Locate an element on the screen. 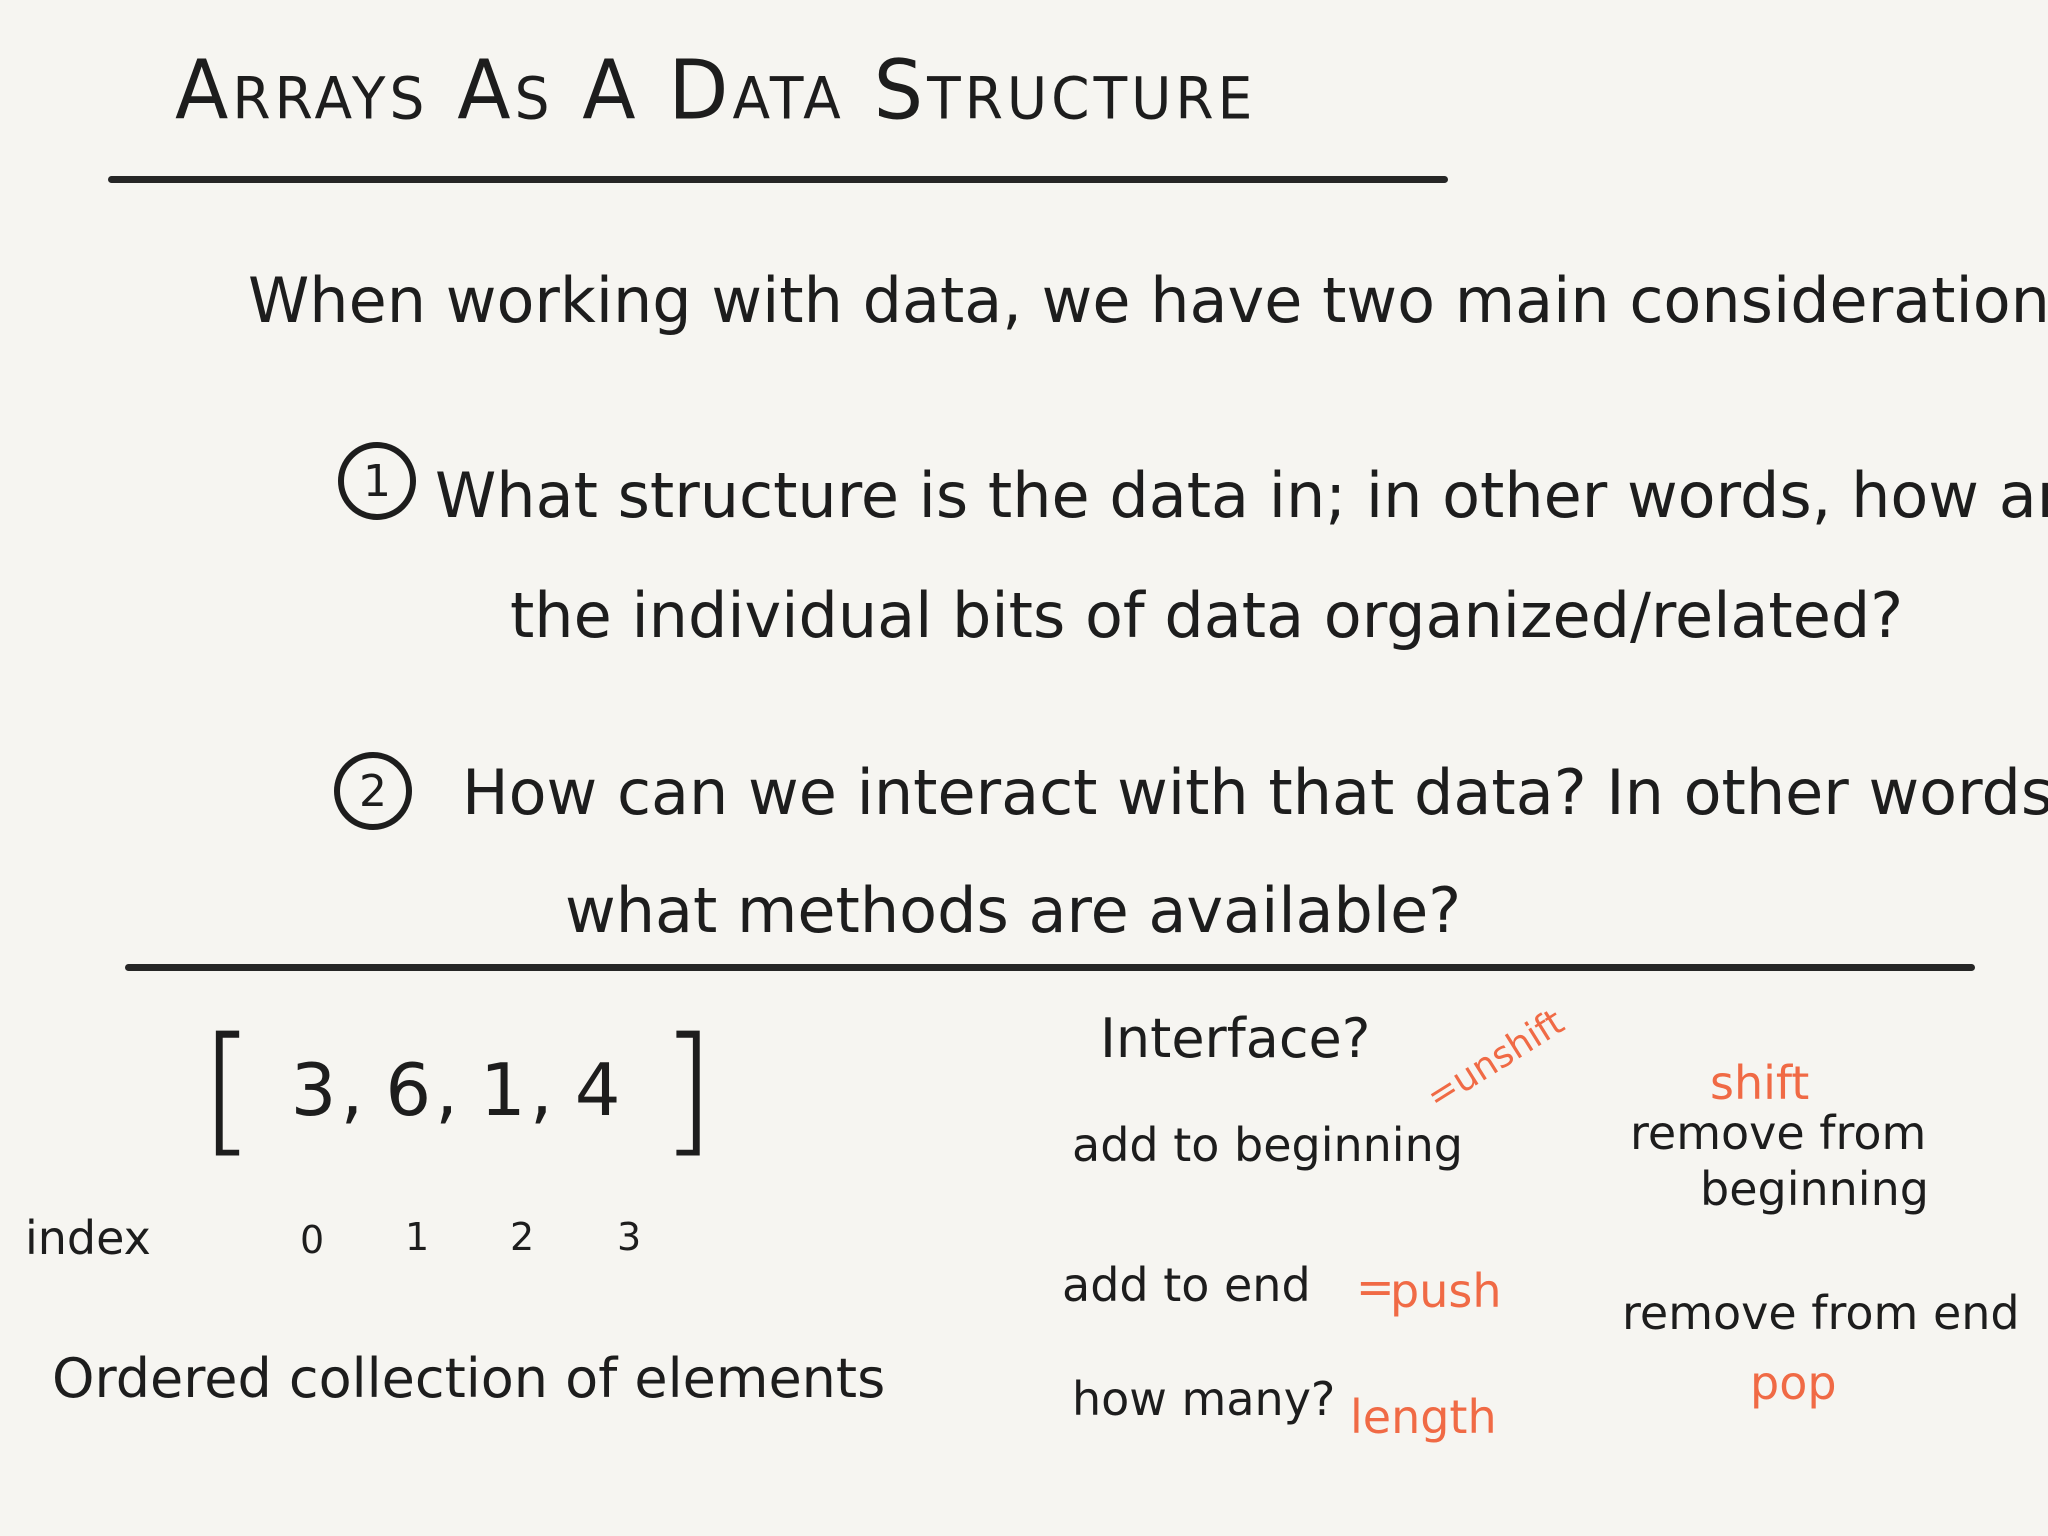  array-literal: [ 3 , 6 , 1 , 4 ] is located at coordinates (457, 1090).